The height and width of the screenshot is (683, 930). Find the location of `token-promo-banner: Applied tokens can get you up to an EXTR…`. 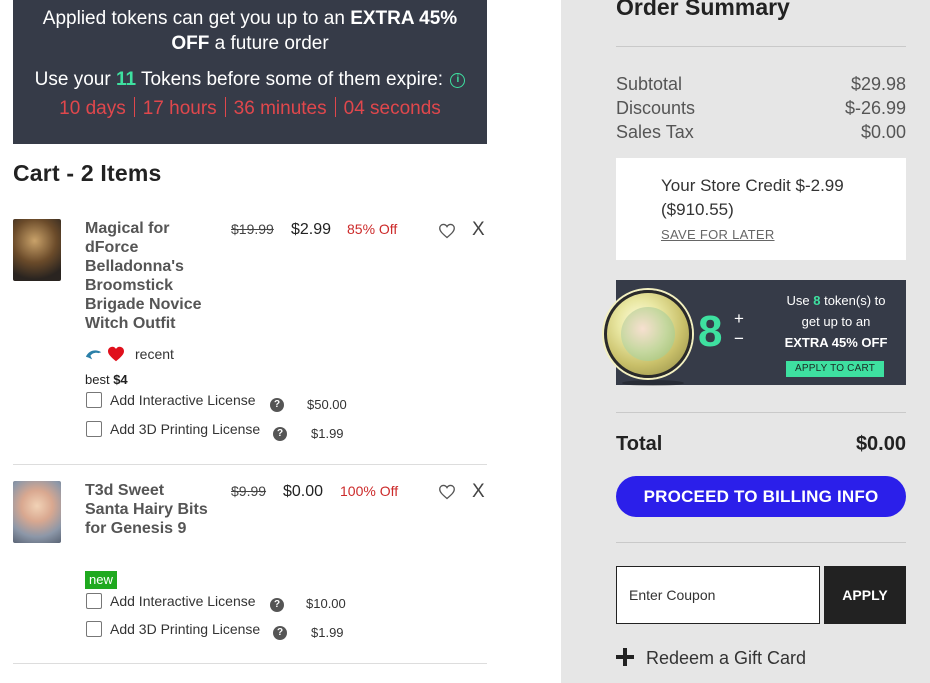

token-promo-banner: Applied tokens can get you up to an EXTR… is located at coordinates (250, 72).